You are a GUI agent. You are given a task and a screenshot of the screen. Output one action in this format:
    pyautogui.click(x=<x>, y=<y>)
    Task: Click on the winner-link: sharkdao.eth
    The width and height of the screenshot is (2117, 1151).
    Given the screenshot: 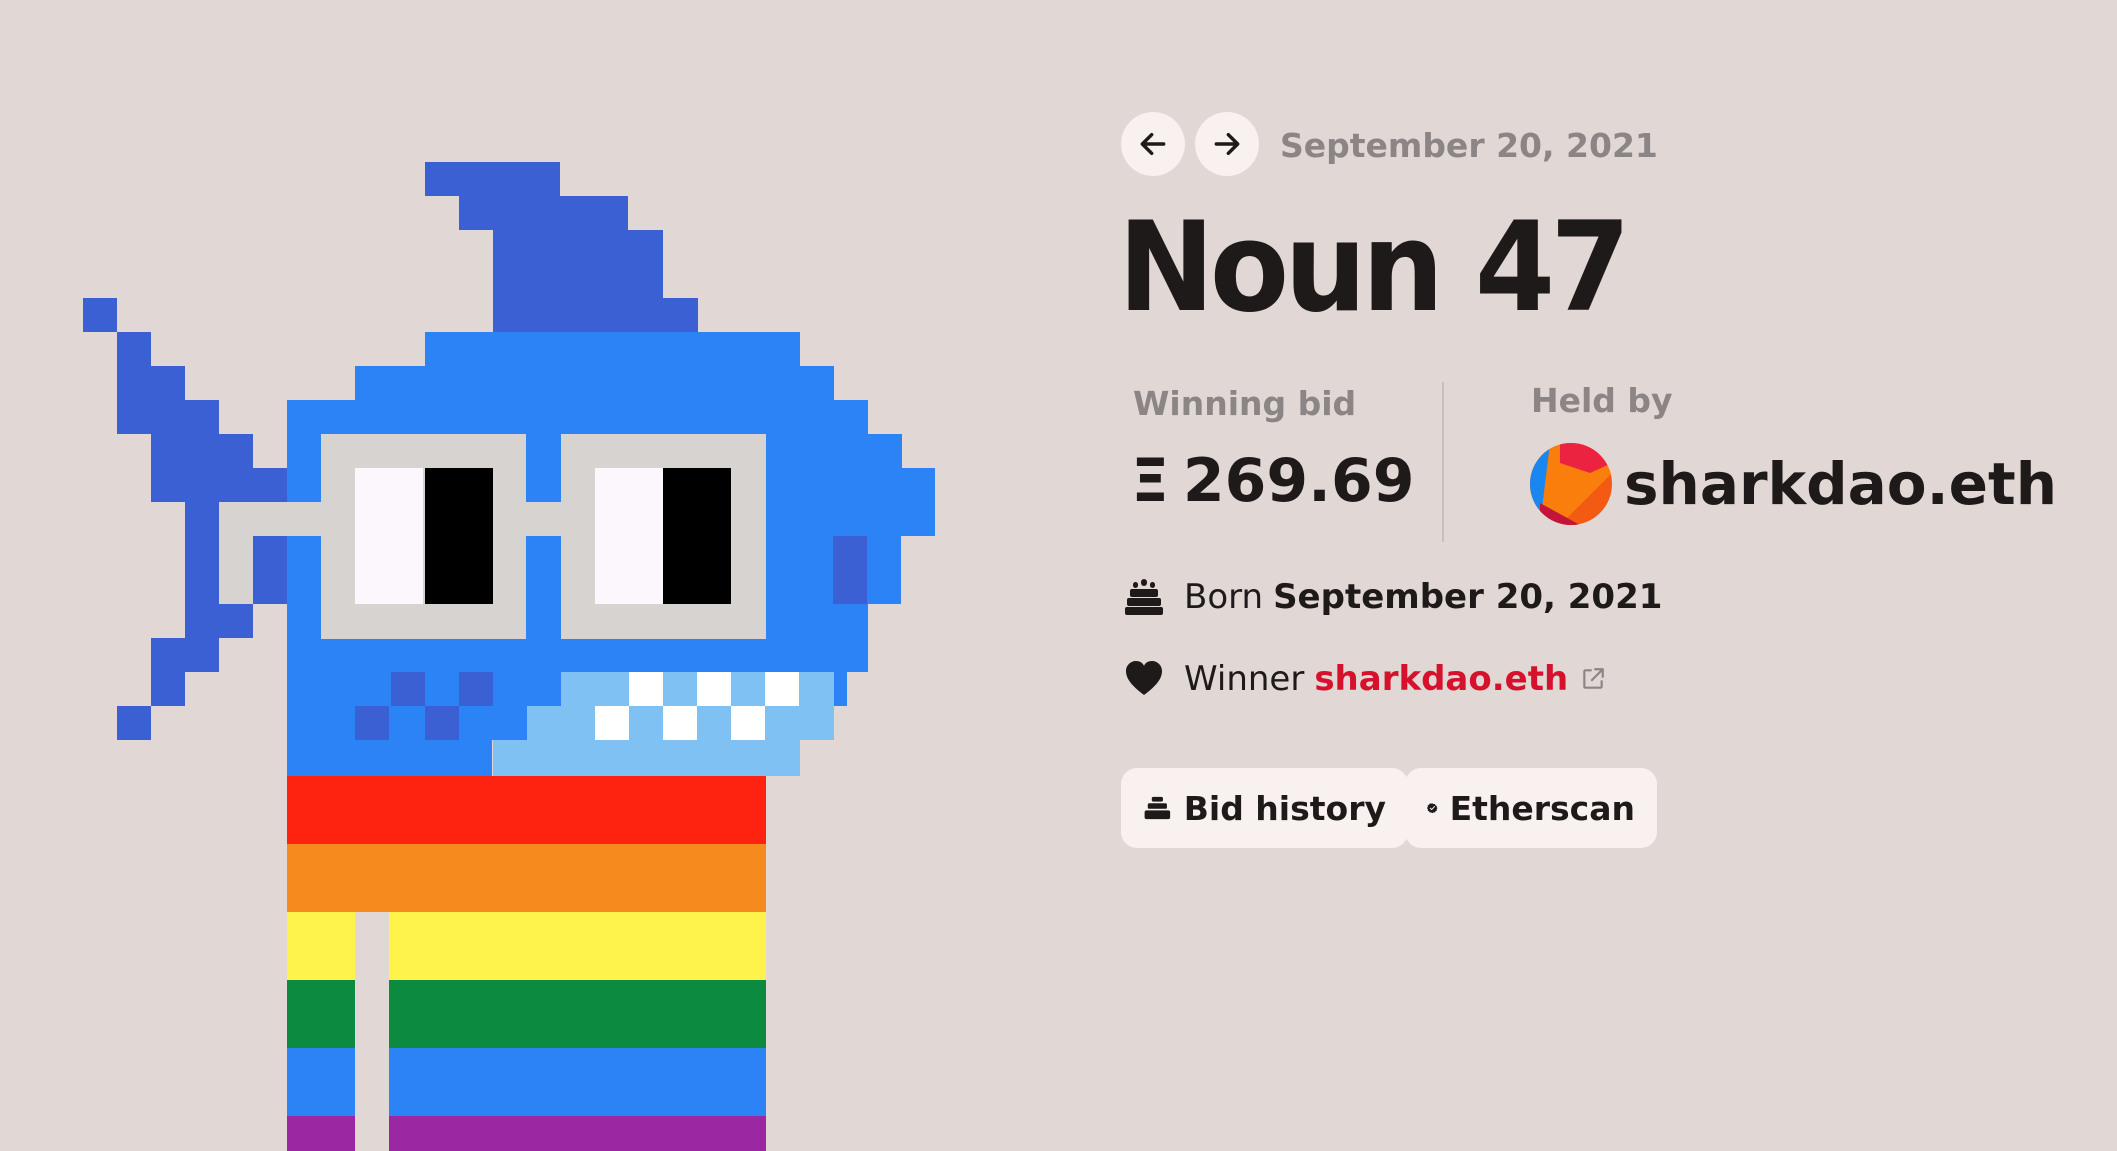 What is the action you would take?
    pyautogui.click(x=1441, y=679)
    